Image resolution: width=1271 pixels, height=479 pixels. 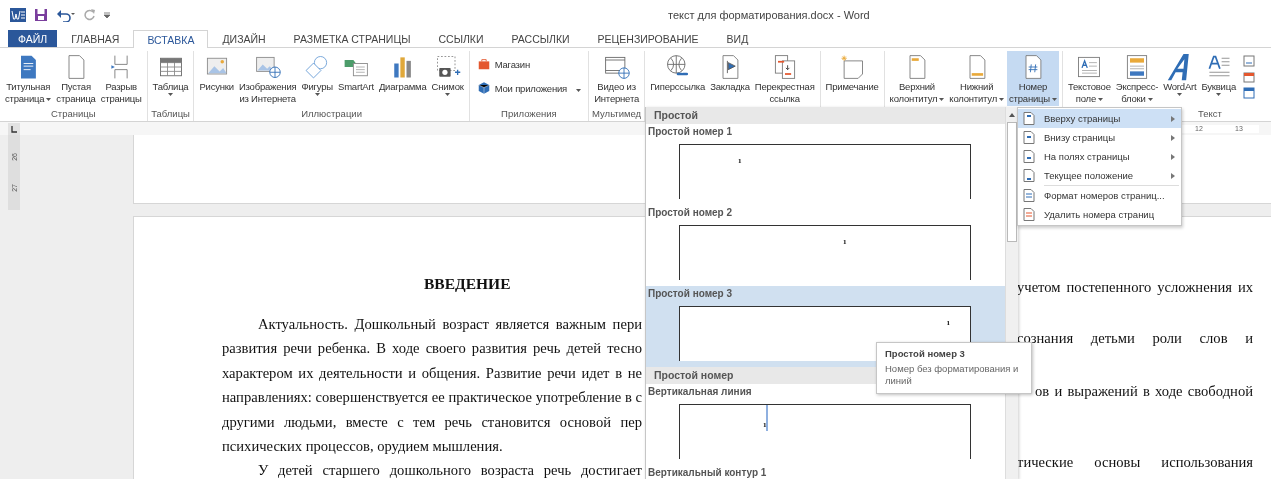 What do you see at coordinates (529, 64) in the screenshot?
I see `ribbon-button: Магазин` at bounding box center [529, 64].